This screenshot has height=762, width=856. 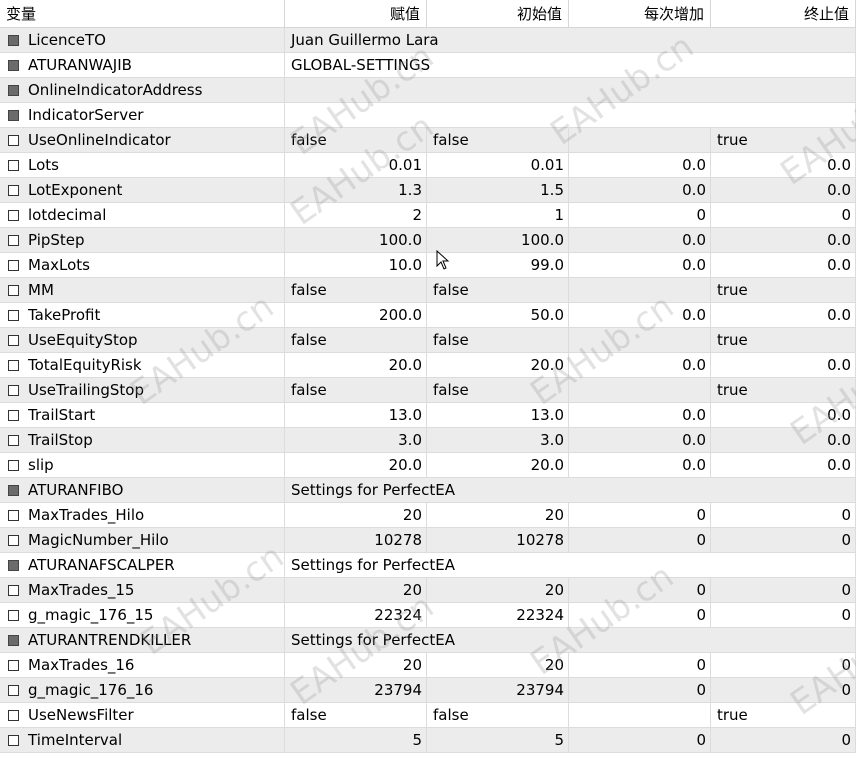 I want to click on variable-cell: TimeInterval, so click(x=142, y=740).